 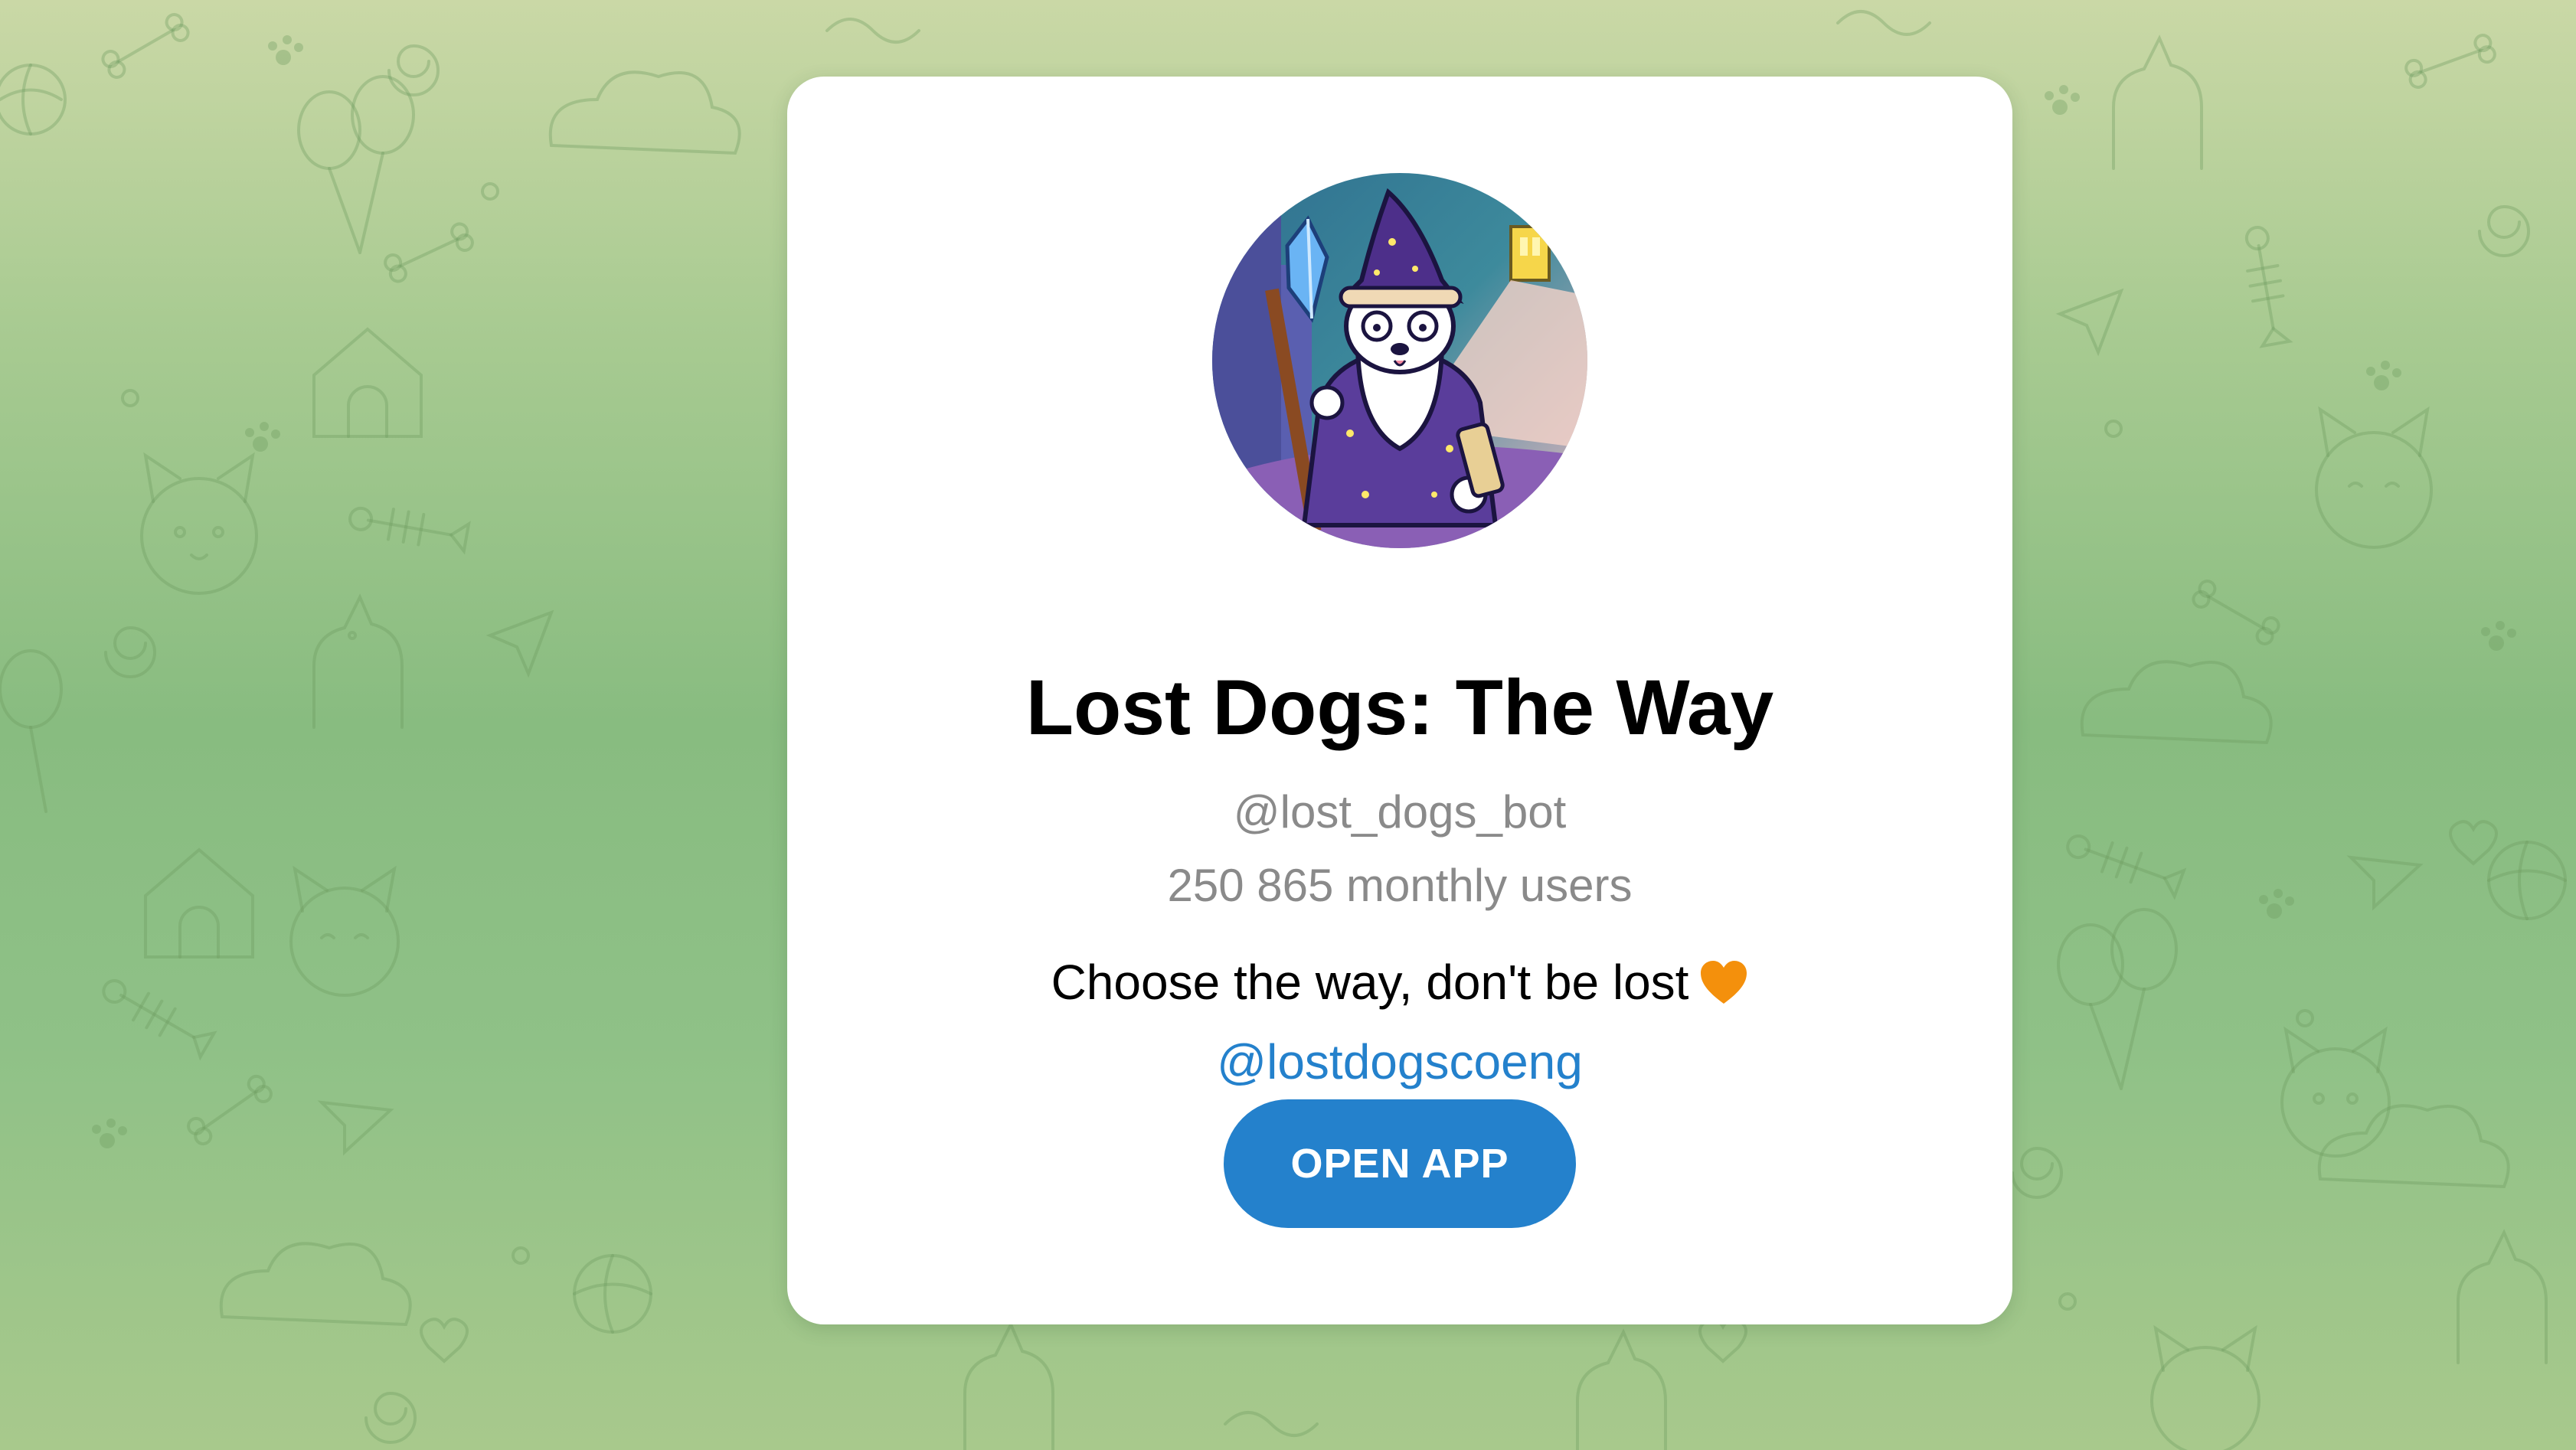 What do you see at coordinates (1400, 812) in the screenshot?
I see `bot-username: @lost_dogs_bot` at bounding box center [1400, 812].